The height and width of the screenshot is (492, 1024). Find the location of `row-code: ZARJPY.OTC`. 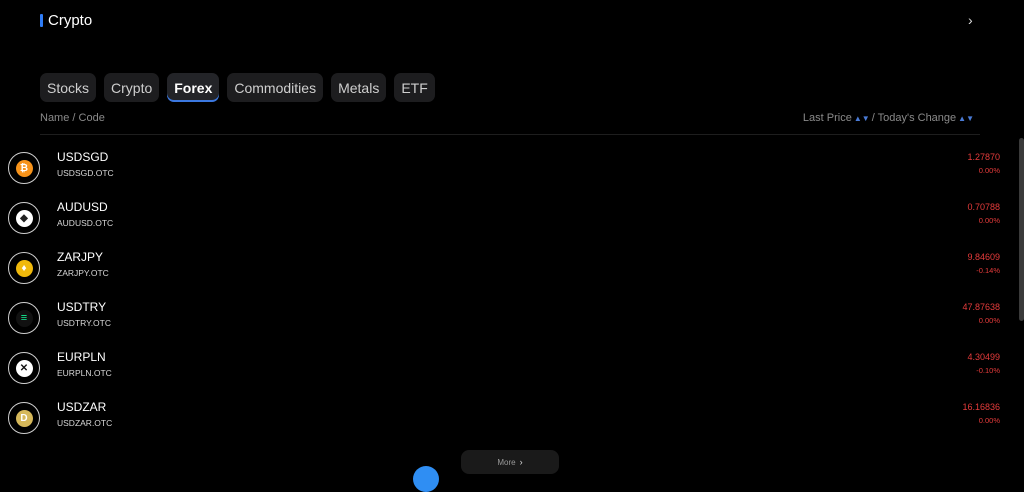

row-code: ZARJPY.OTC is located at coordinates (83, 273).